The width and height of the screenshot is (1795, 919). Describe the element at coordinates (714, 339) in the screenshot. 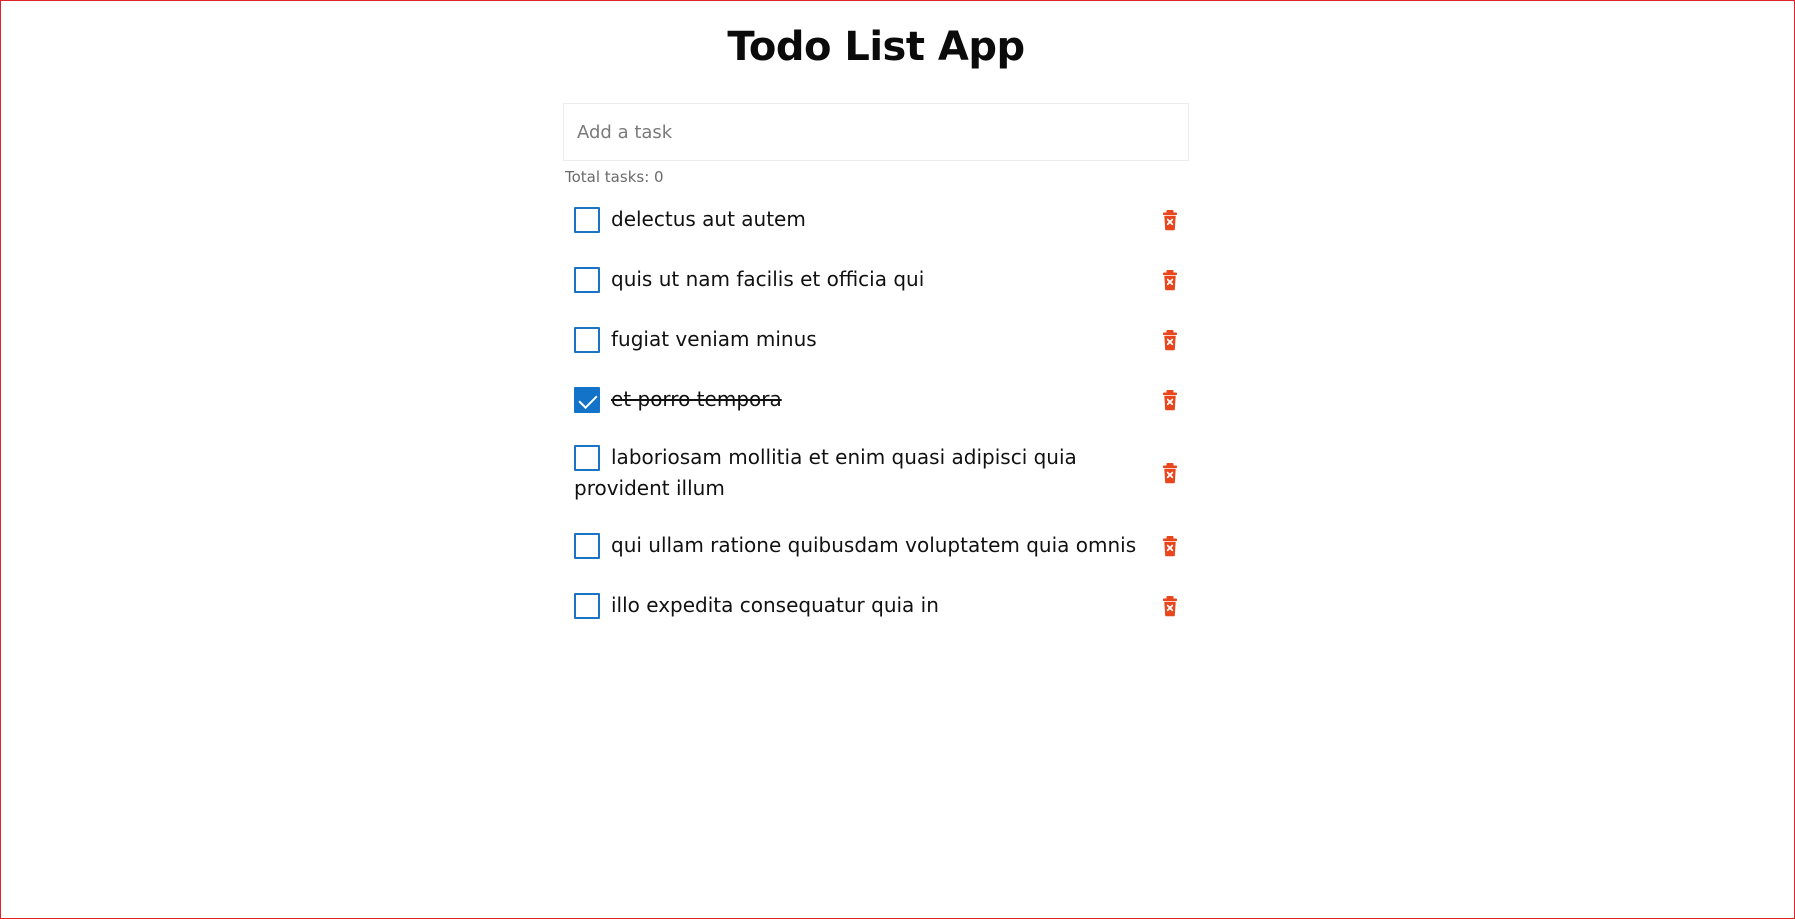

I see `task-text: fugiat veniam minus` at that location.